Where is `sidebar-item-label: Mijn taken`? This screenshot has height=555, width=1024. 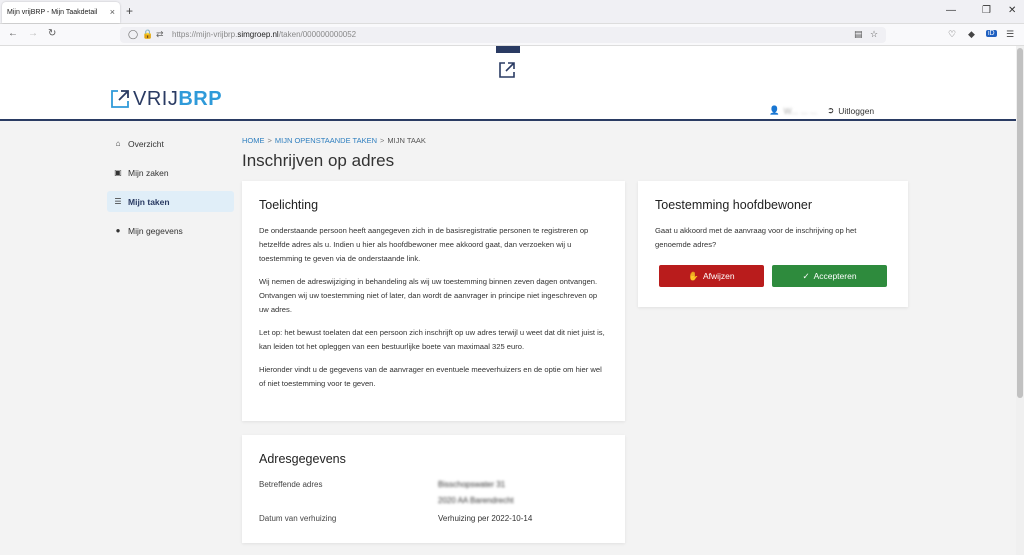 sidebar-item-label: Mijn taken is located at coordinates (149, 201).